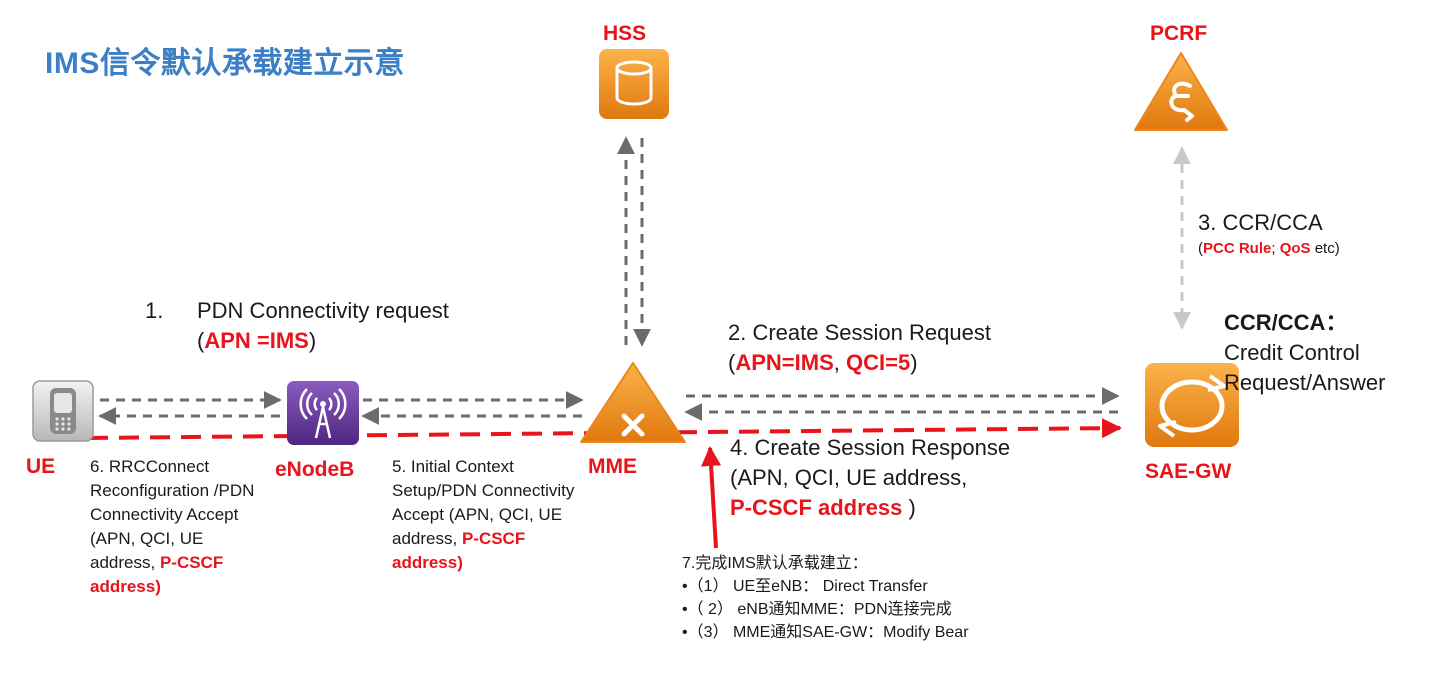  I want to click on step1-text: 1. PDN Connectivity request (APN =IMS), so click(345, 326).